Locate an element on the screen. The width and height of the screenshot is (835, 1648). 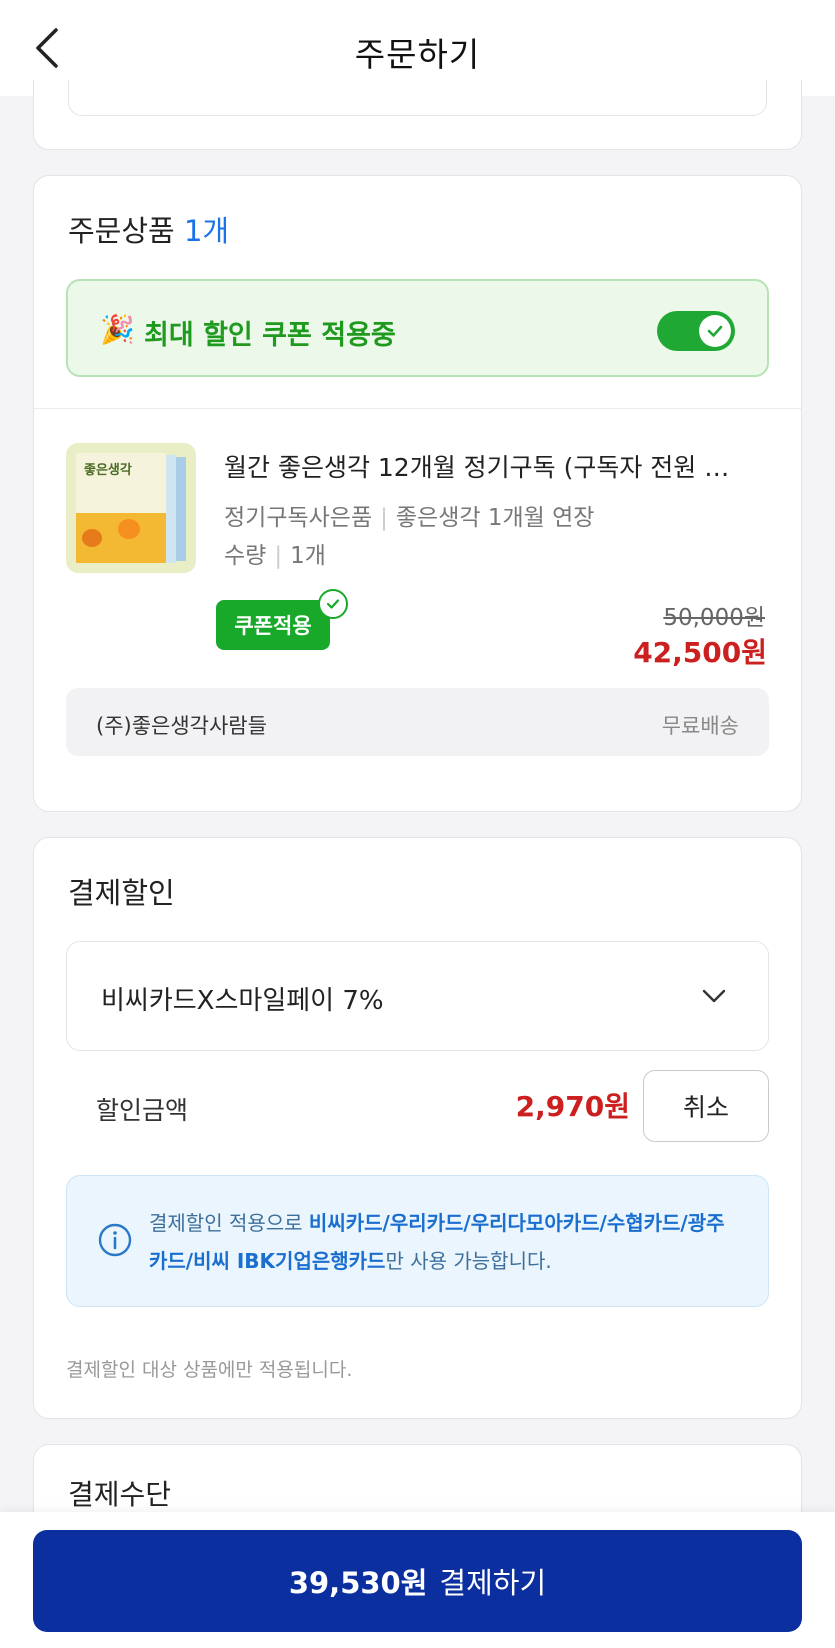
discount-note: 결제할인 대상 상품에만 적용됩니다. is located at coordinates (209, 1370).